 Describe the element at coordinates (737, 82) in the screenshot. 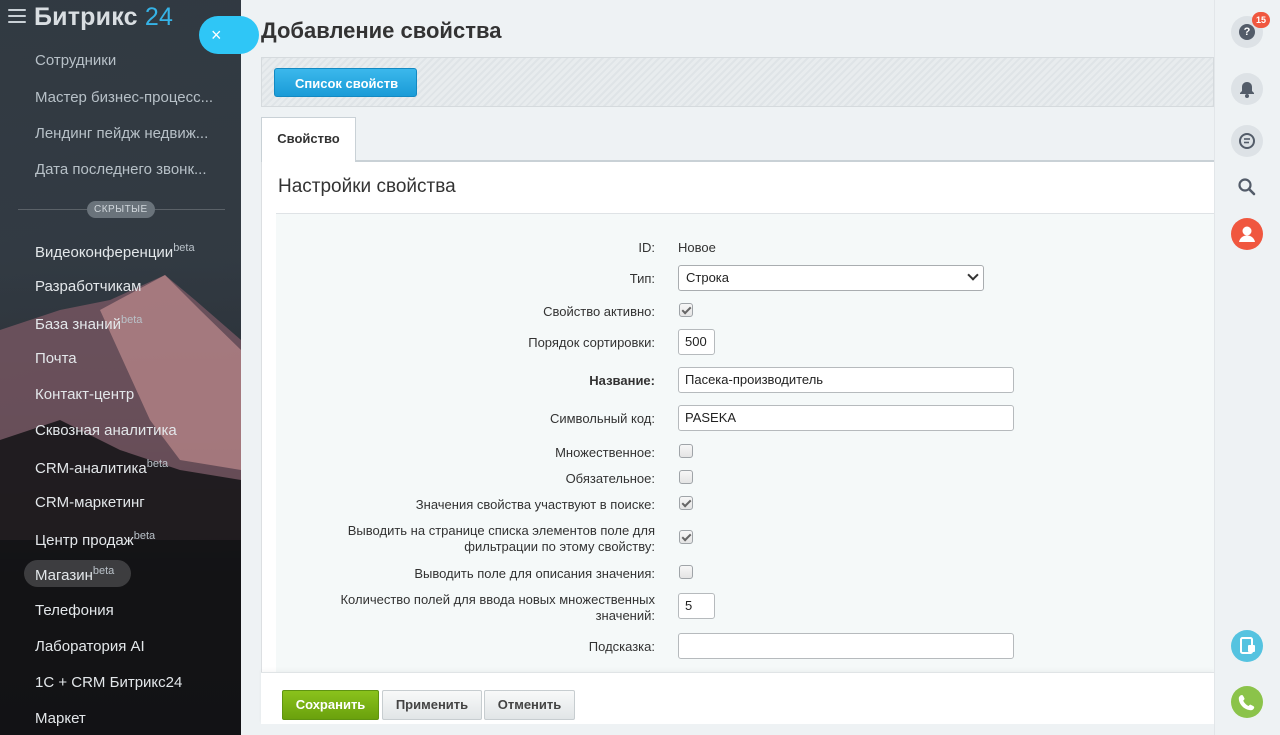

I see `toolbar: Список свойств` at that location.